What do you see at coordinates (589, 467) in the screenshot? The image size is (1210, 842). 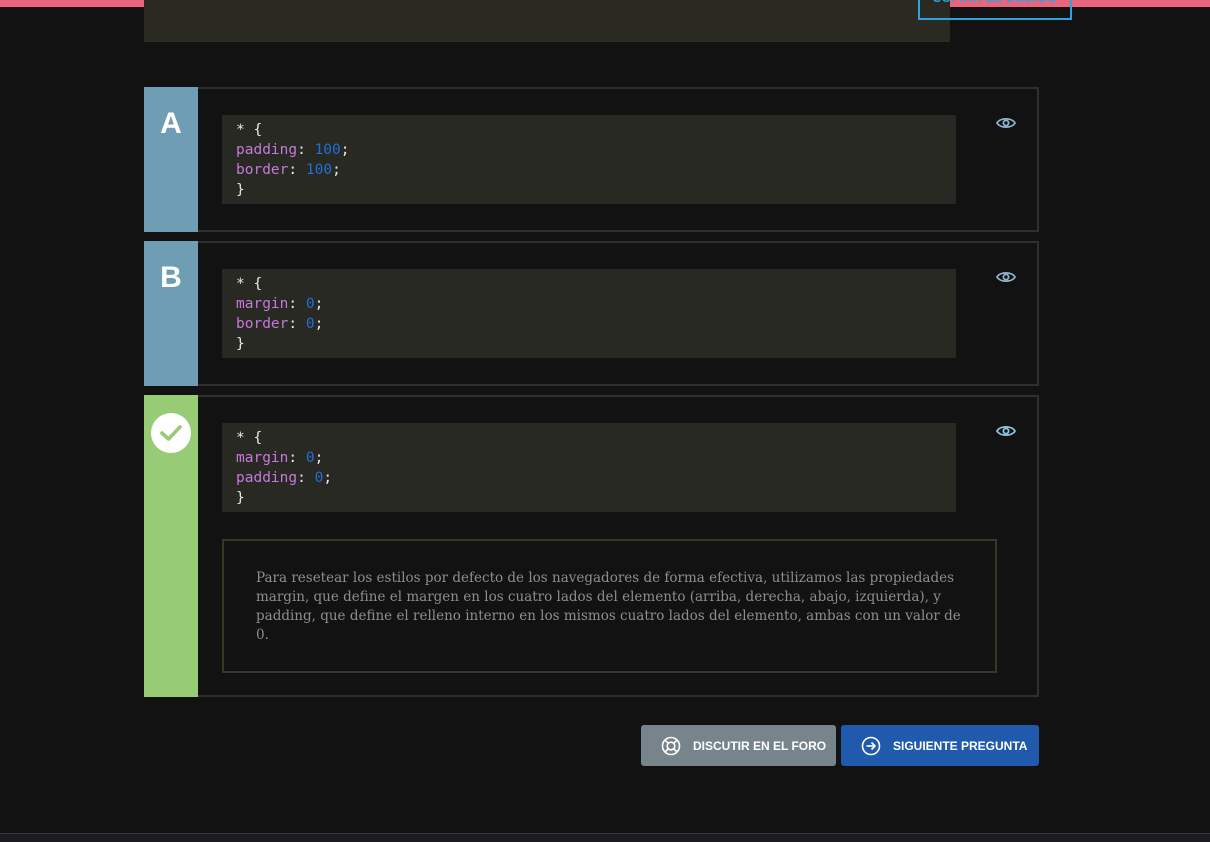 I see `code-block: * { margin: 0; padding: 0; }` at bounding box center [589, 467].